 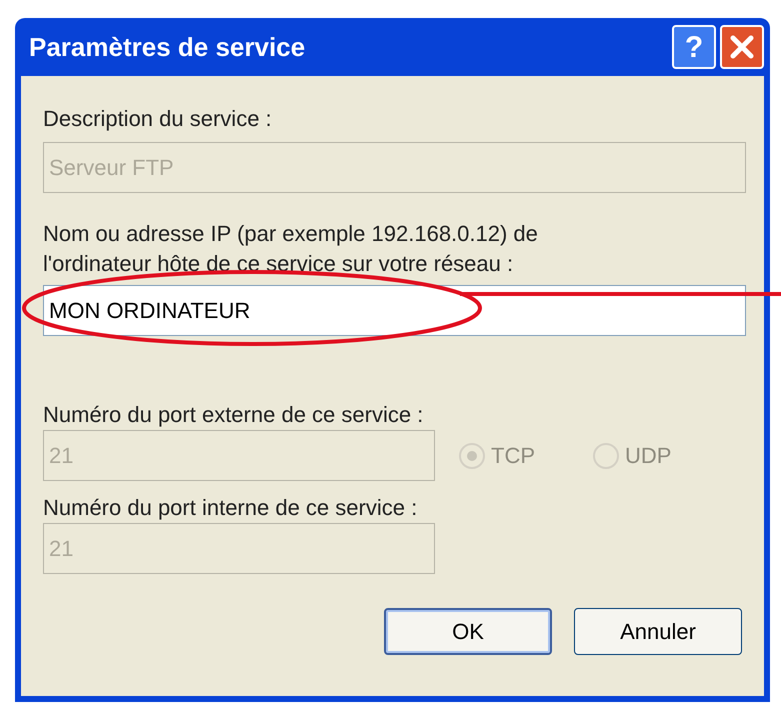 I want to click on close-icon, so click(x=742, y=47).